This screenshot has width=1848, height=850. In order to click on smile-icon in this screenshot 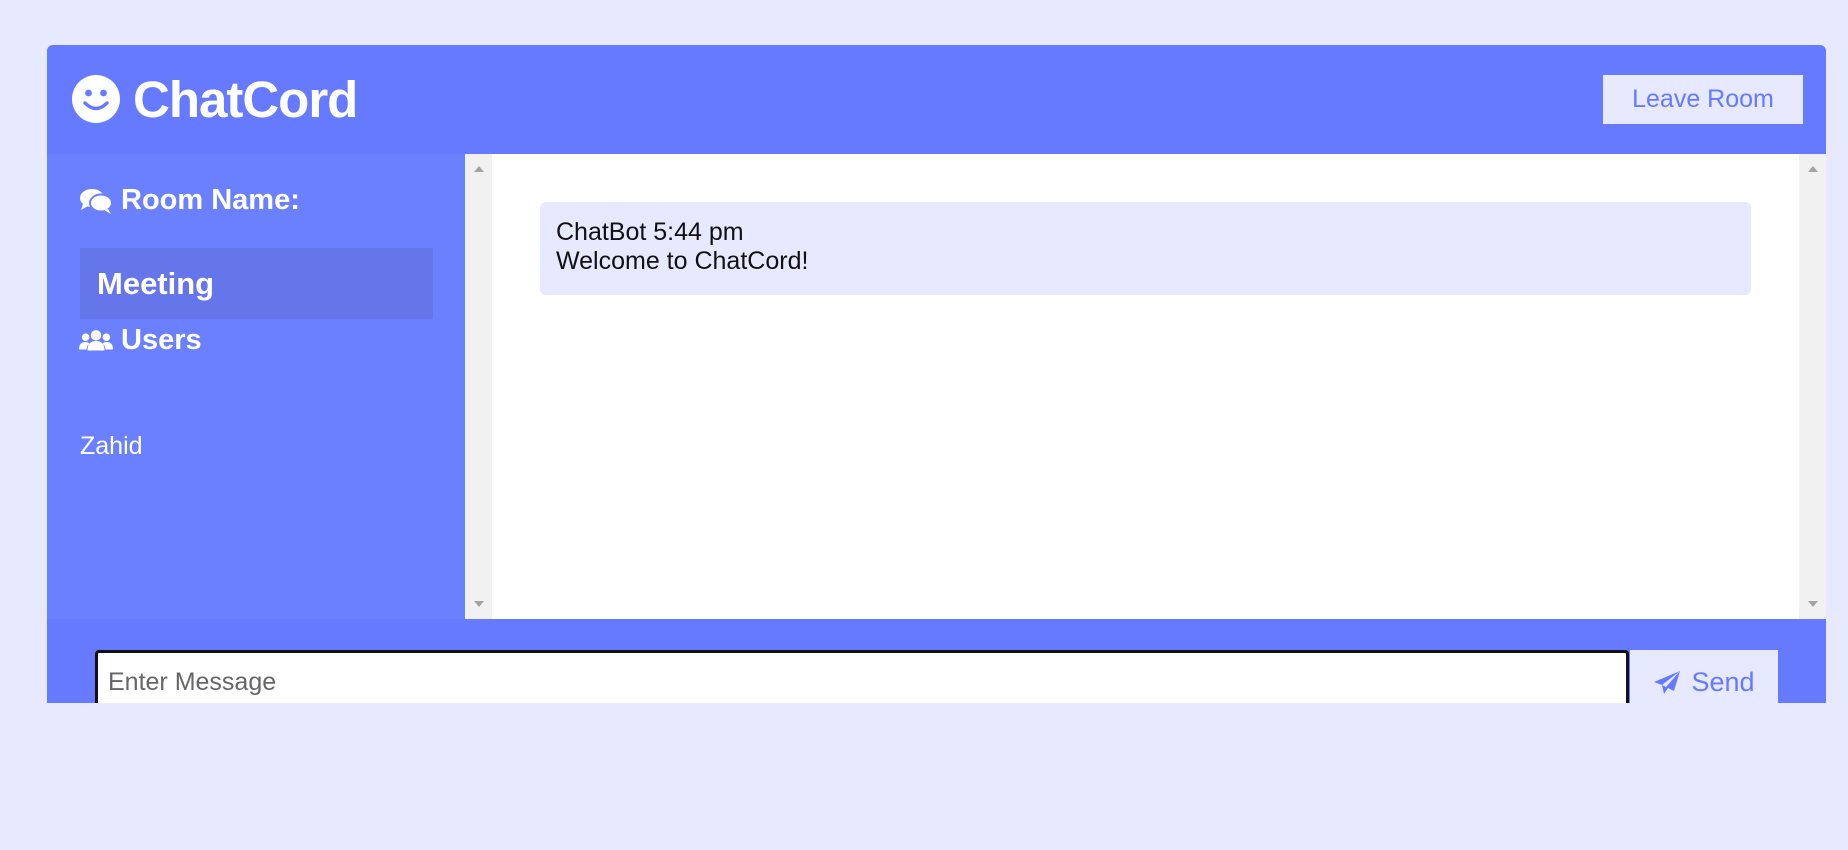, I will do `click(96, 99)`.